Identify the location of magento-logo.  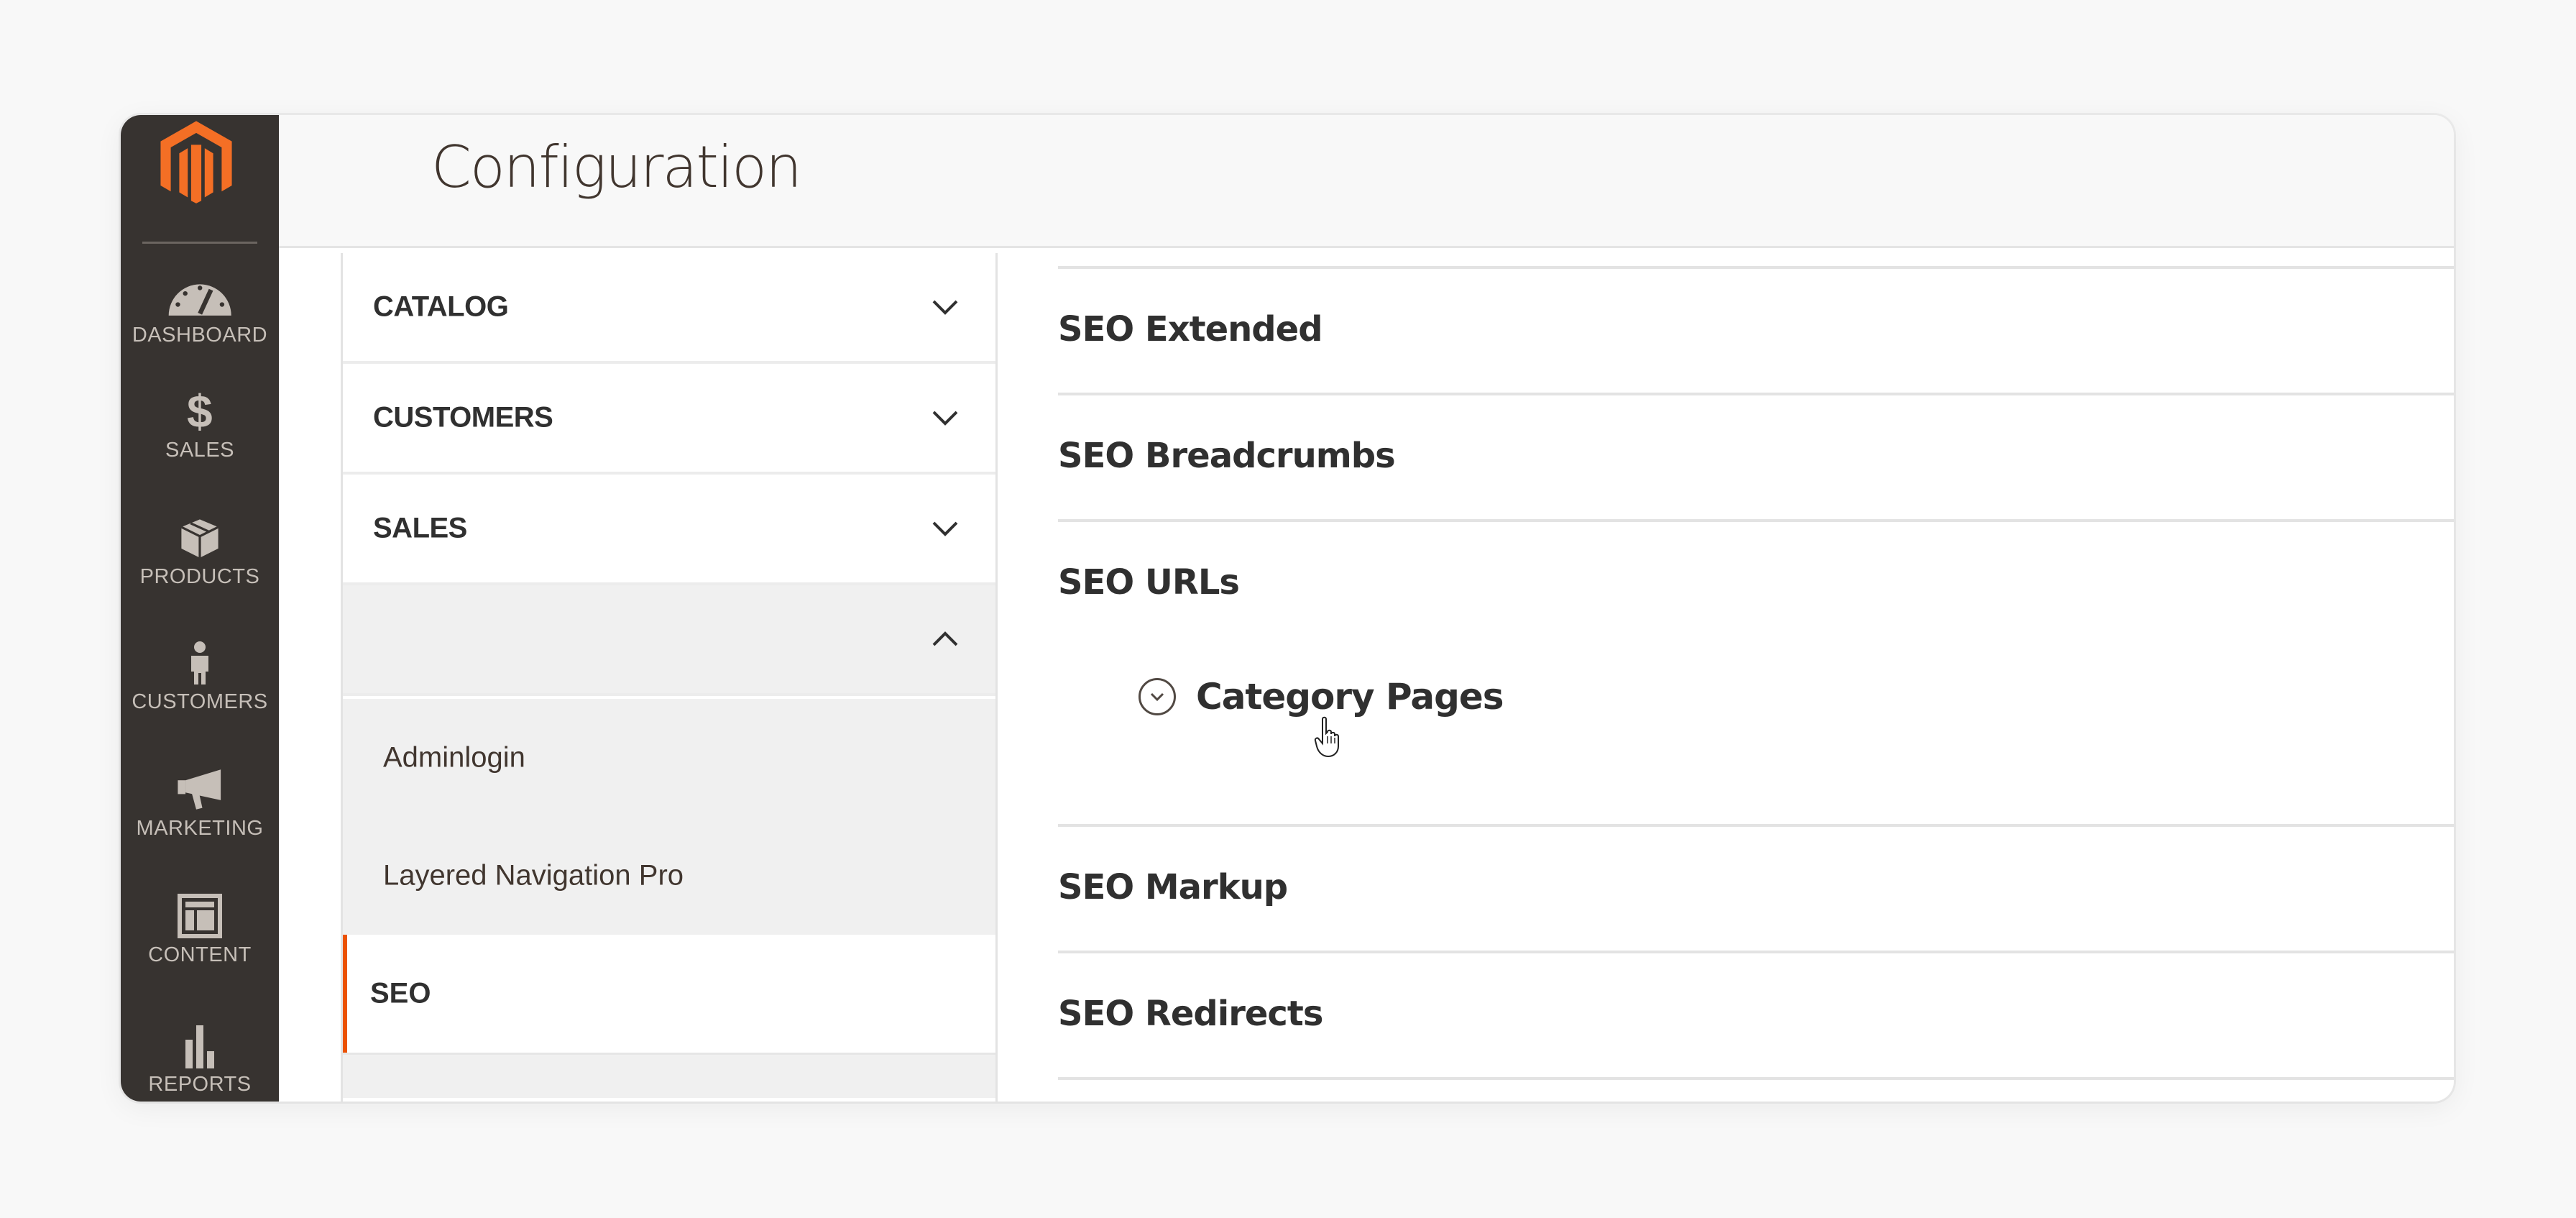
(196, 162).